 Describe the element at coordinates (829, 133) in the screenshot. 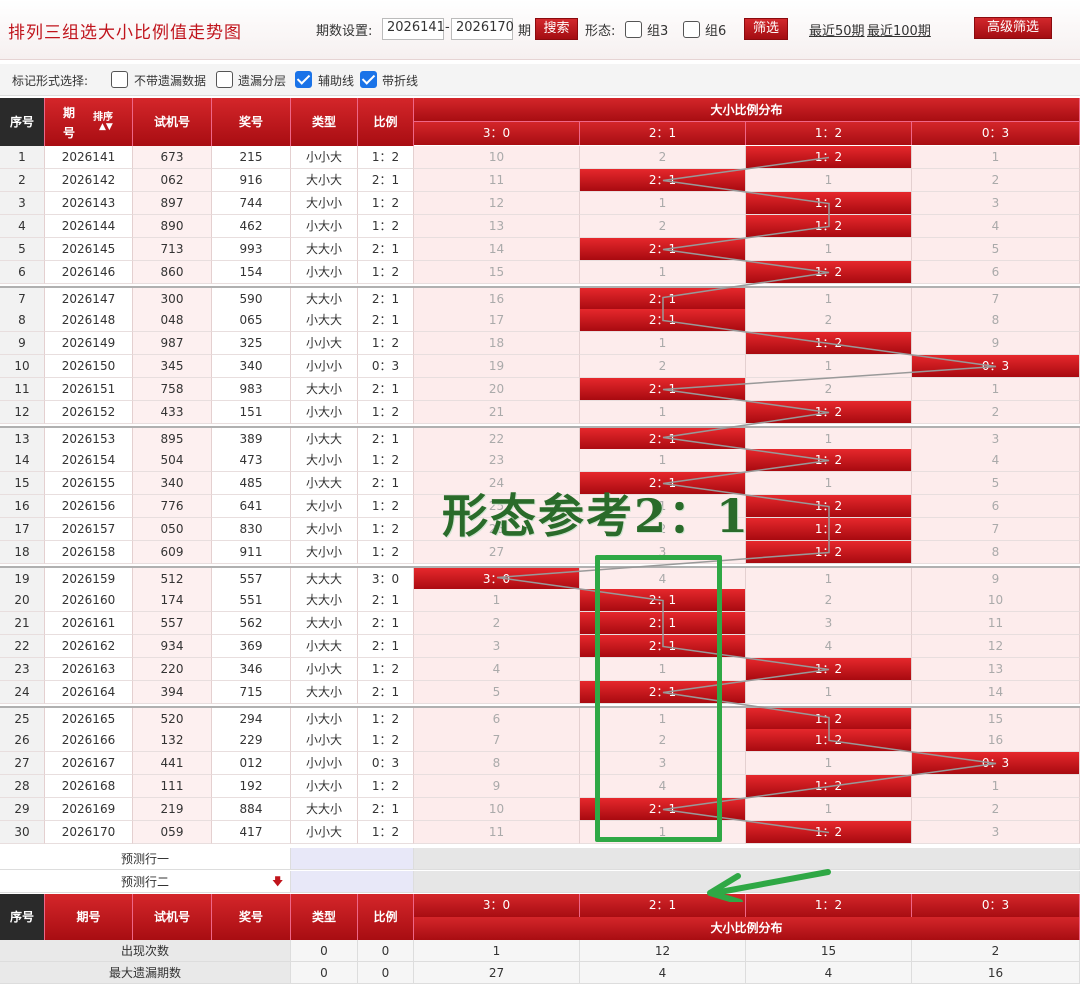

I see `ratio-col-header-2: 1：2` at that location.